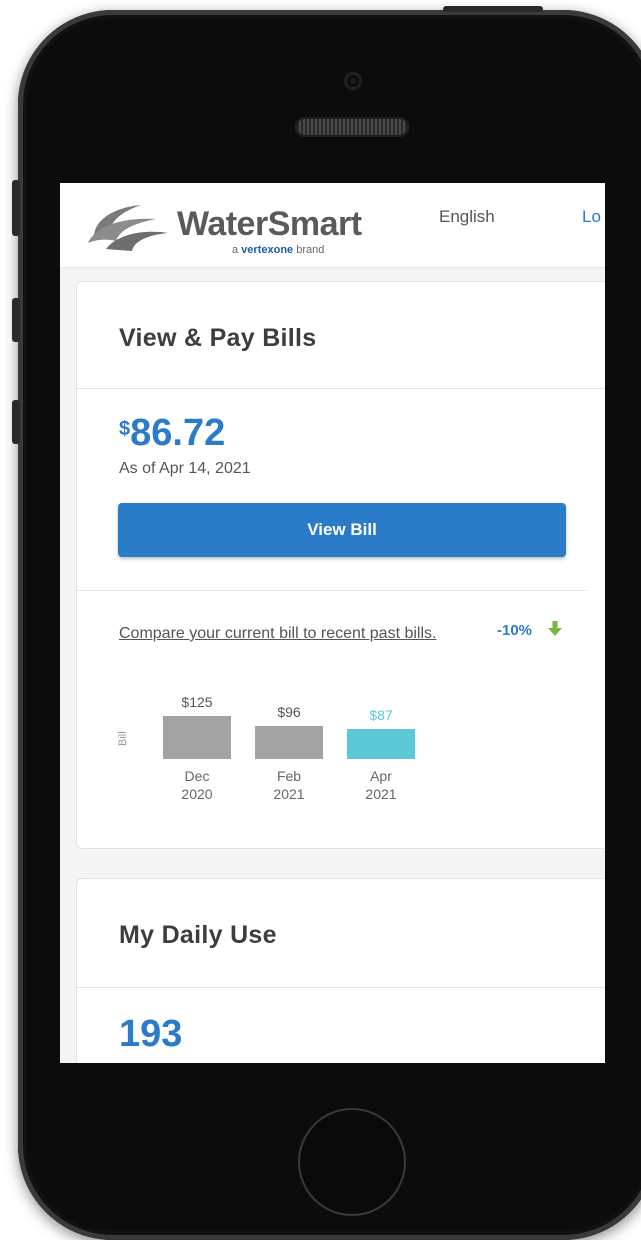 The height and width of the screenshot is (1240, 641). What do you see at coordinates (151, 1034) in the screenshot?
I see `daily-use-value: 193` at bounding box center [151, 1034].